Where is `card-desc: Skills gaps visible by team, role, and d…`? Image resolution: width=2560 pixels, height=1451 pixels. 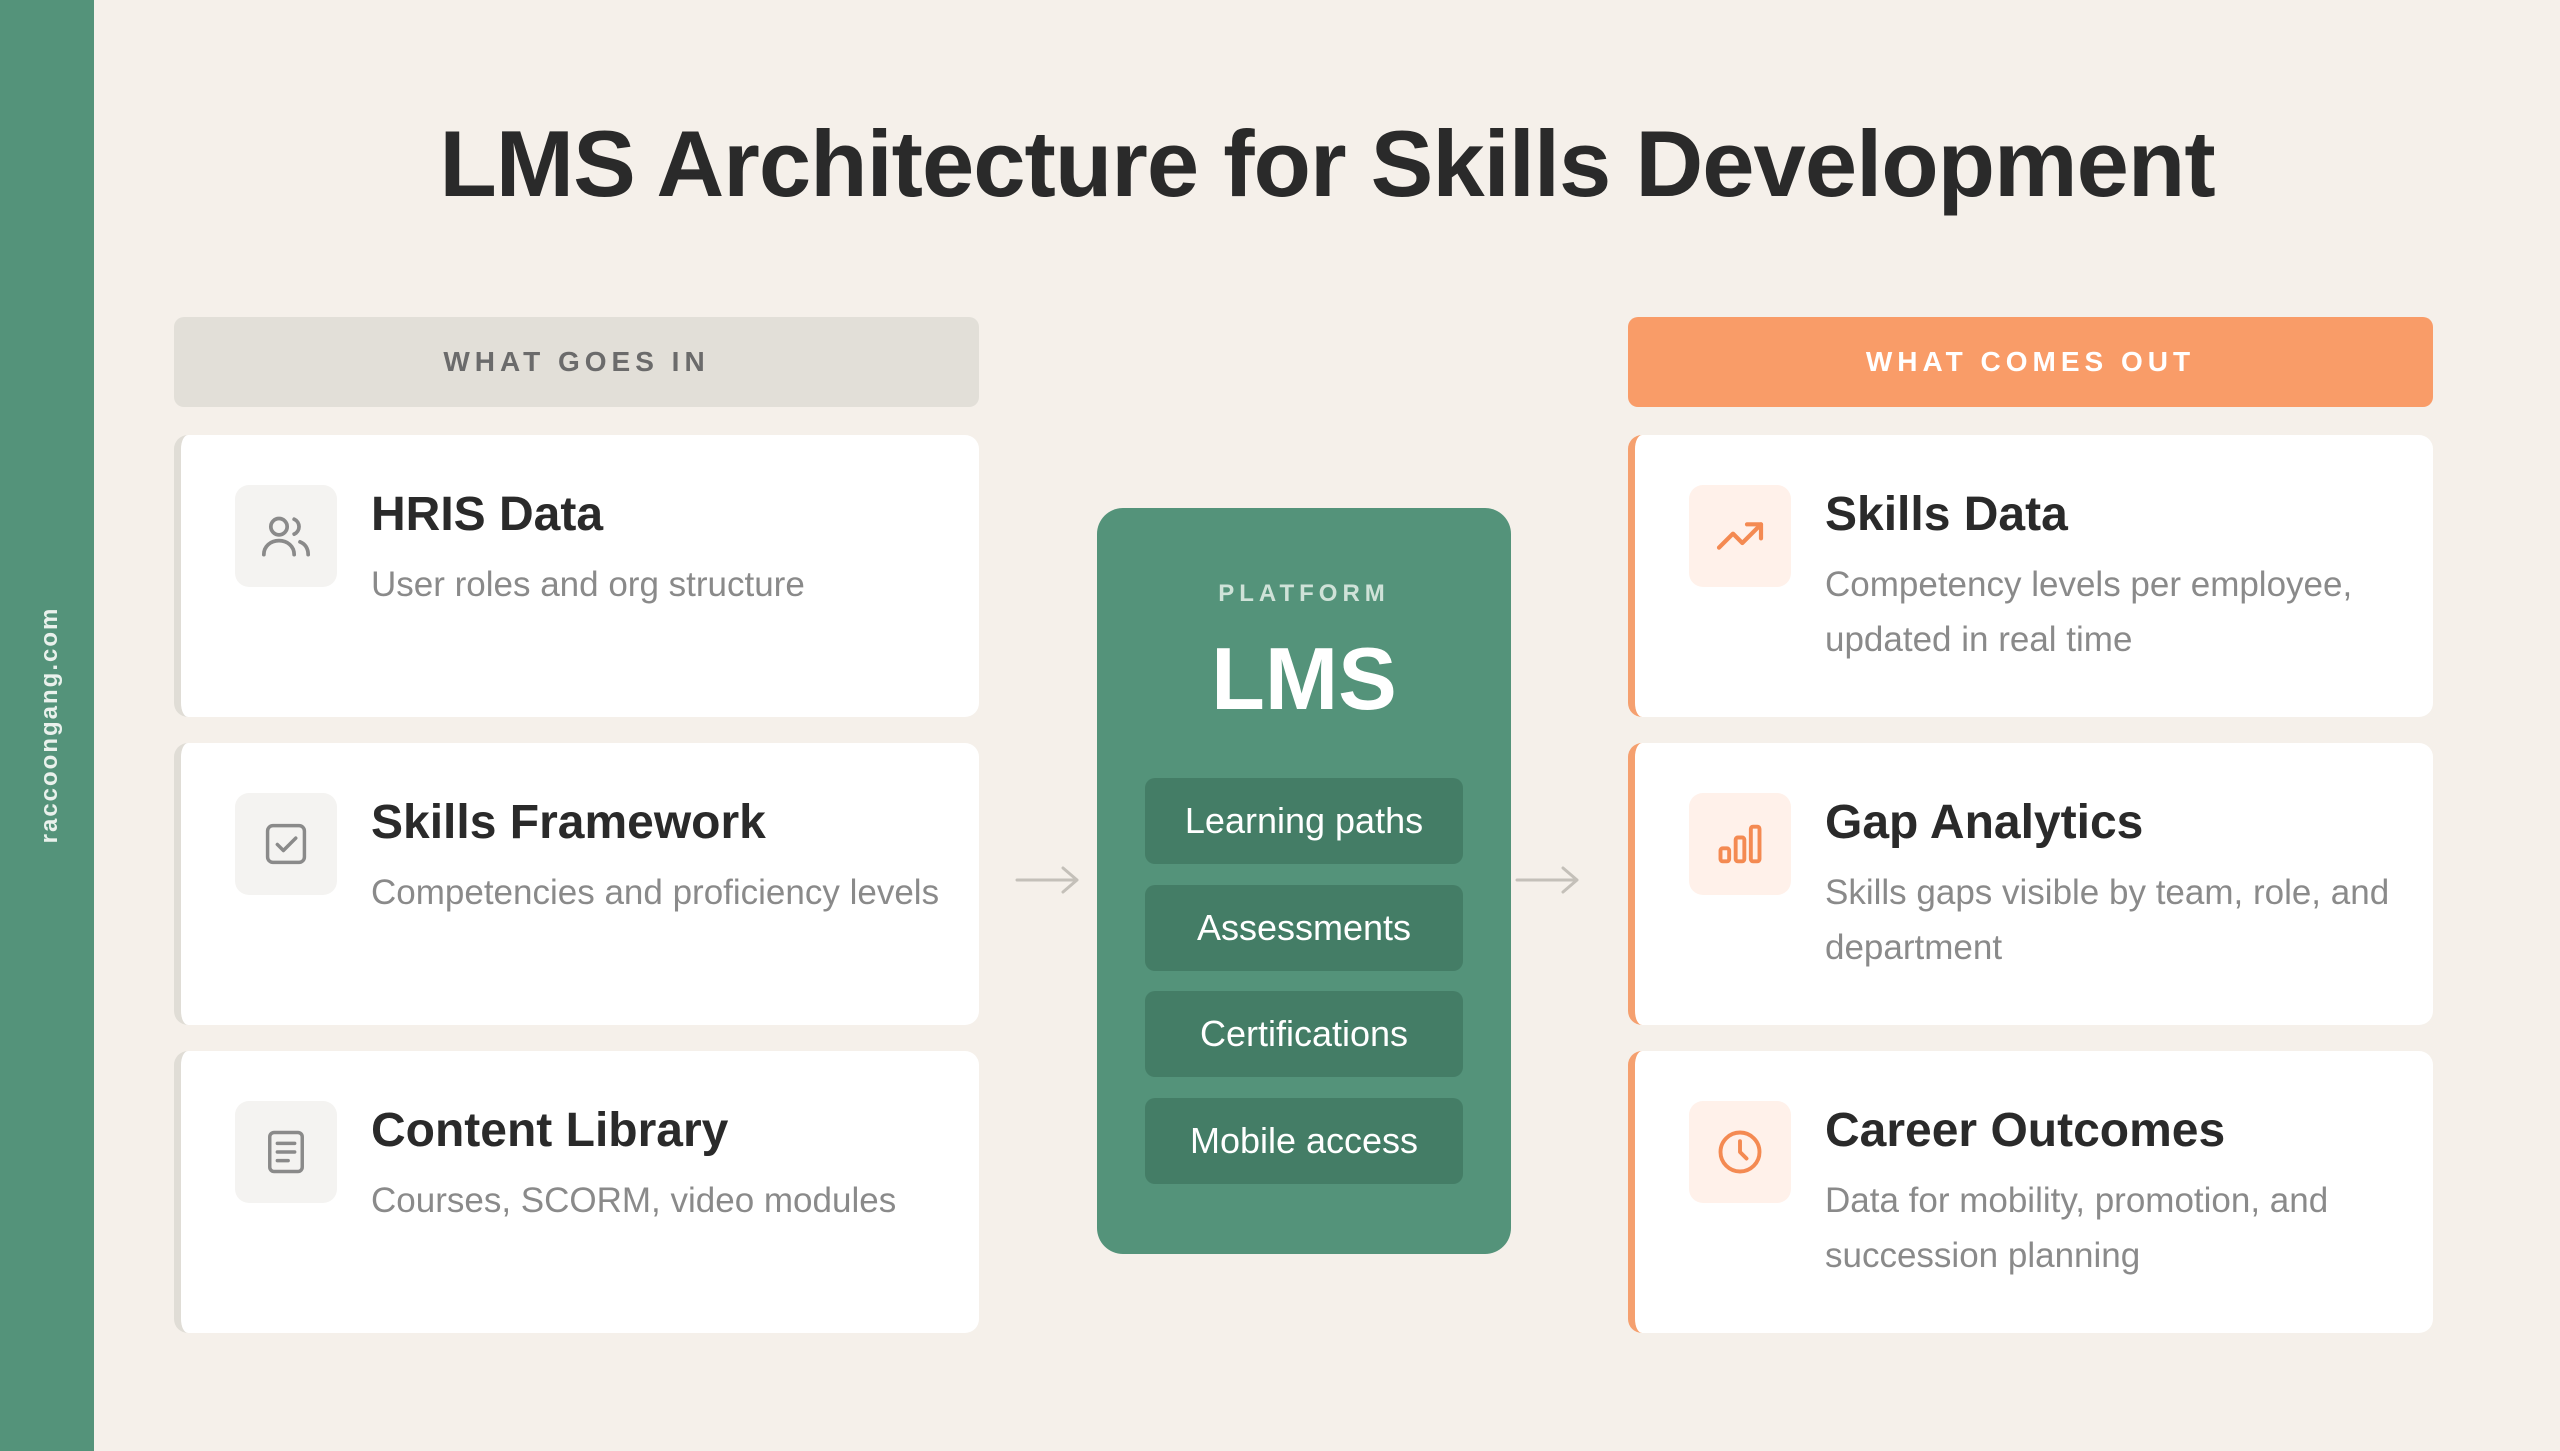 card-desc: Skills gaps visible by team, role, and d… is located at coordinates (2107, 920).